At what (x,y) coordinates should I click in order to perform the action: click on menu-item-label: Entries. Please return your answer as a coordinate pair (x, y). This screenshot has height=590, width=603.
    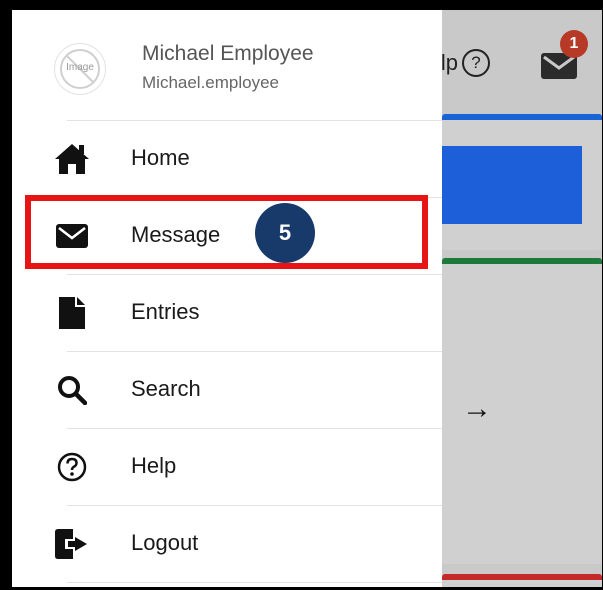
    Looking at the image, I should click on (165, 311).